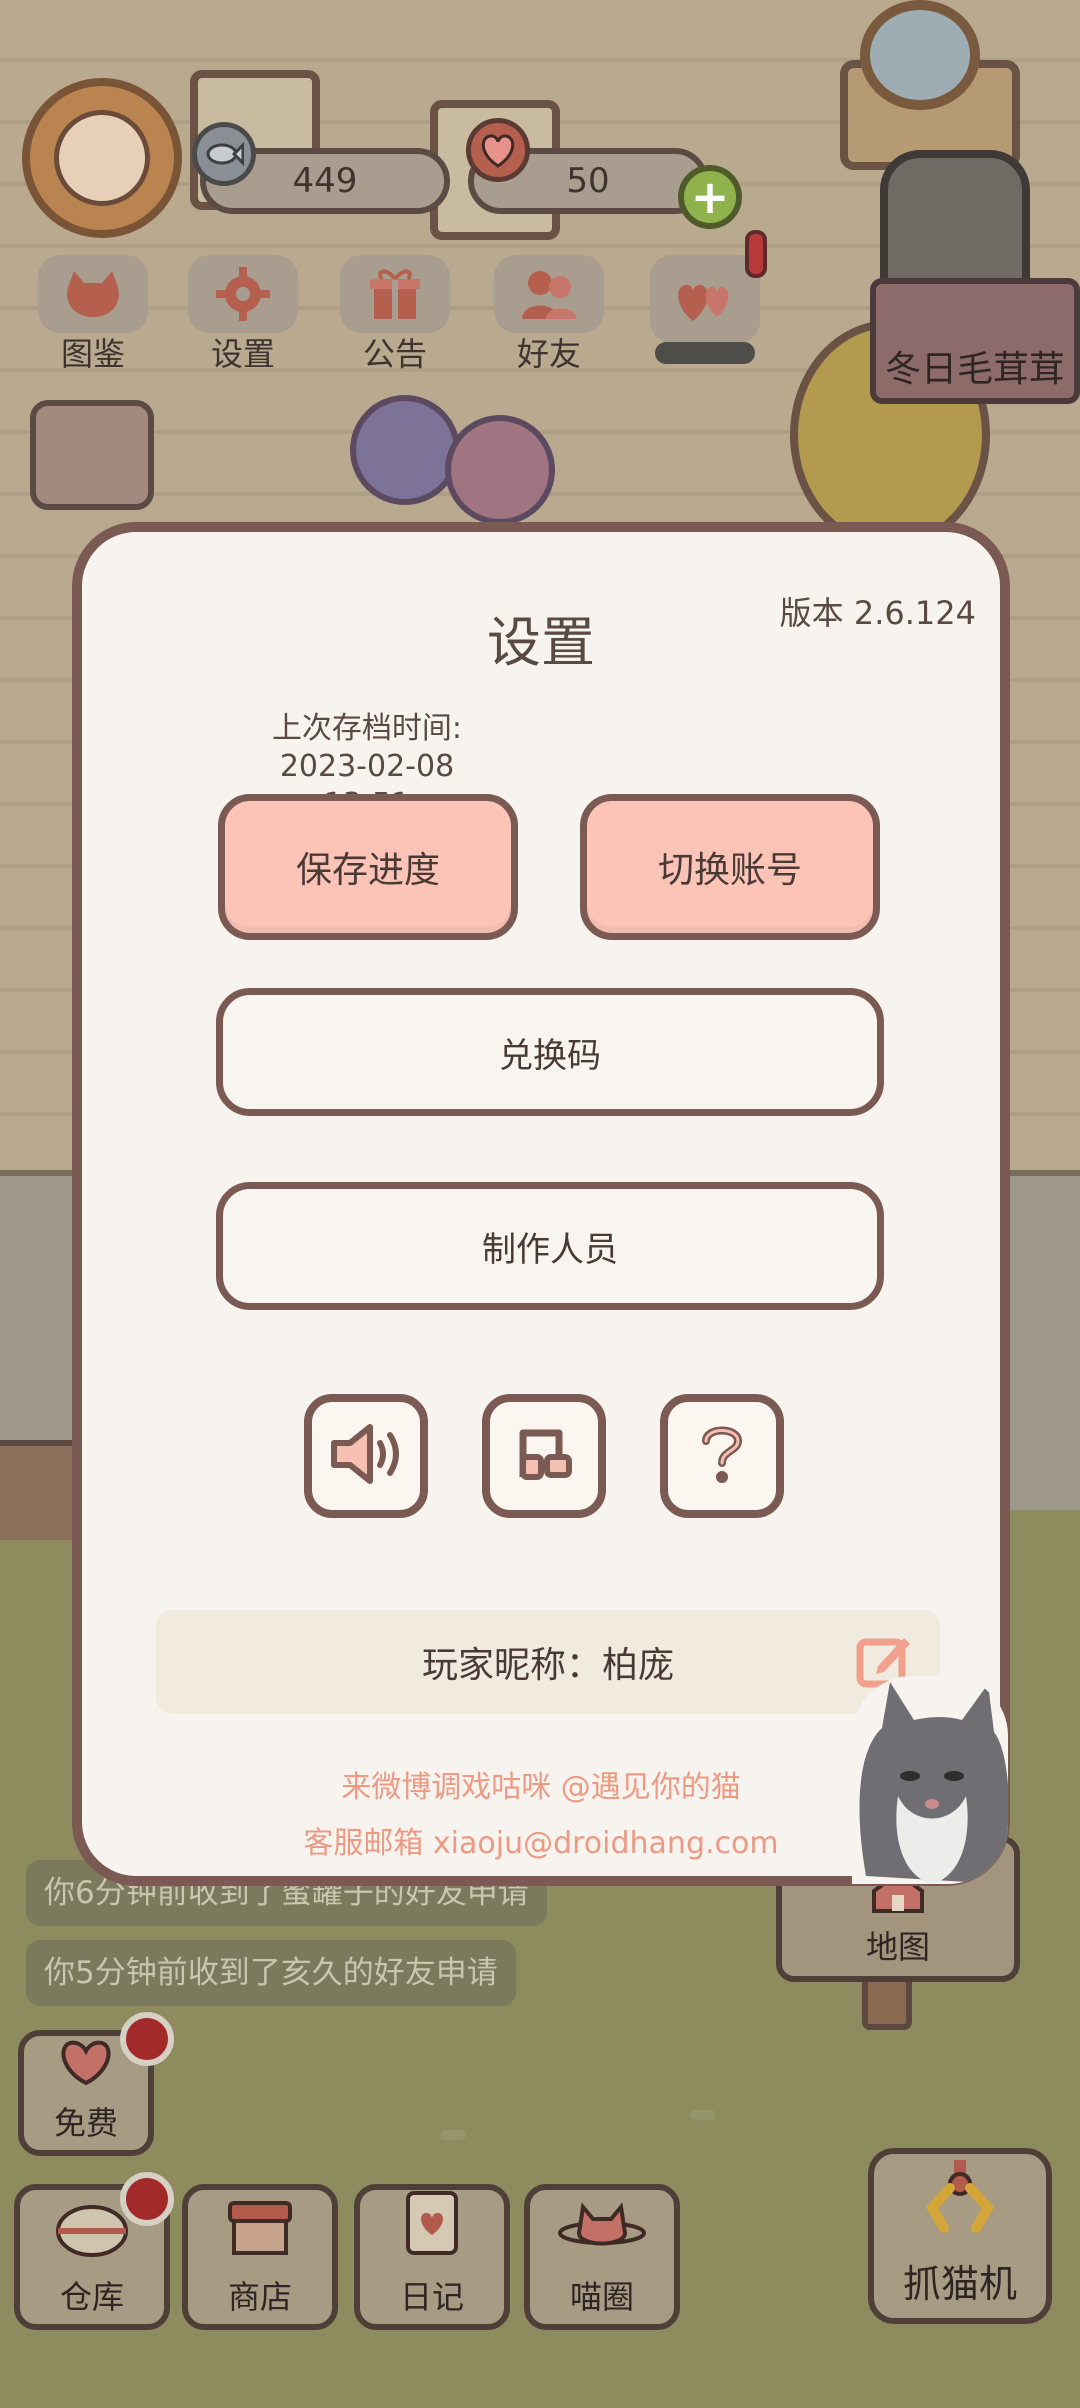 Image resolution: width=1080 pixels, height=2408 pixels. What do you see at coordinates (602, 2233) in the screenshot?
I see `cat-planet-icon` at bounding box center [602, 2233].